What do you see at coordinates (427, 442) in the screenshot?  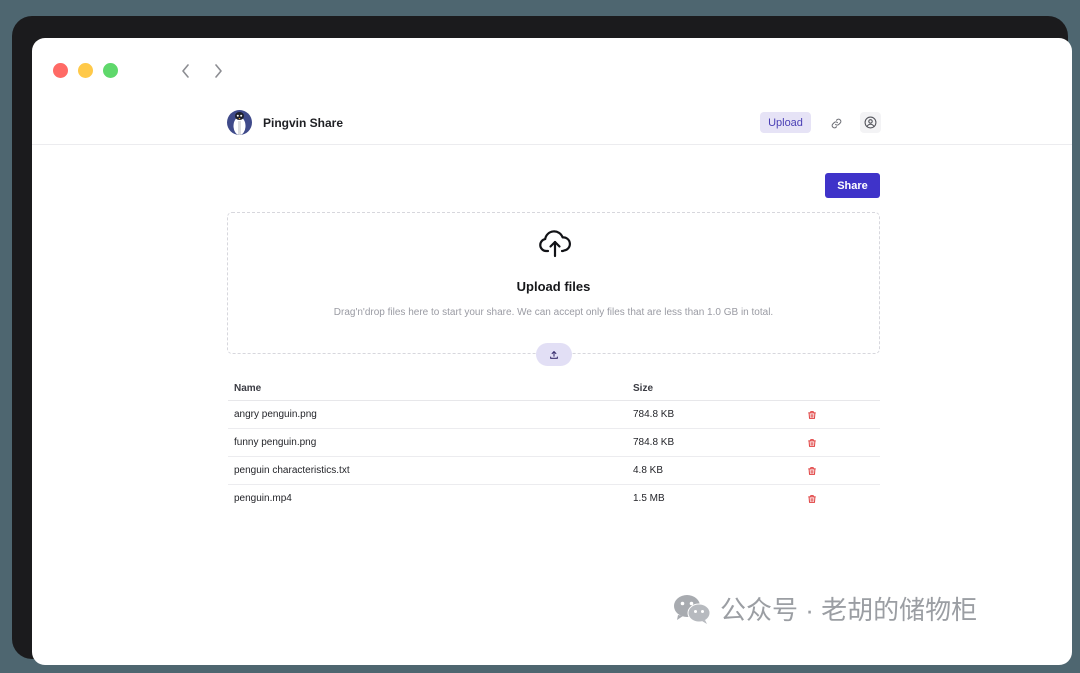 I see `file-name: funny penguin.png` at bounding box center [427, 442].